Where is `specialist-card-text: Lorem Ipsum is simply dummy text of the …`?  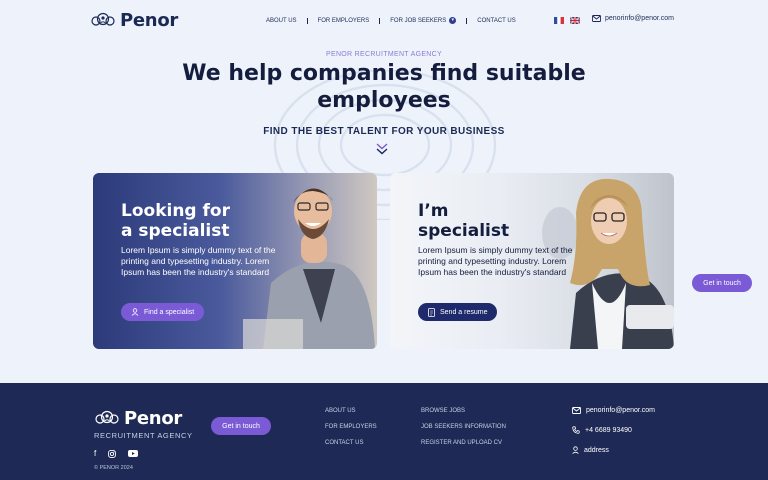 specialist-card-text: Lorem Ipsum is simply dummy text of the … is located at coordinates (495, 261).